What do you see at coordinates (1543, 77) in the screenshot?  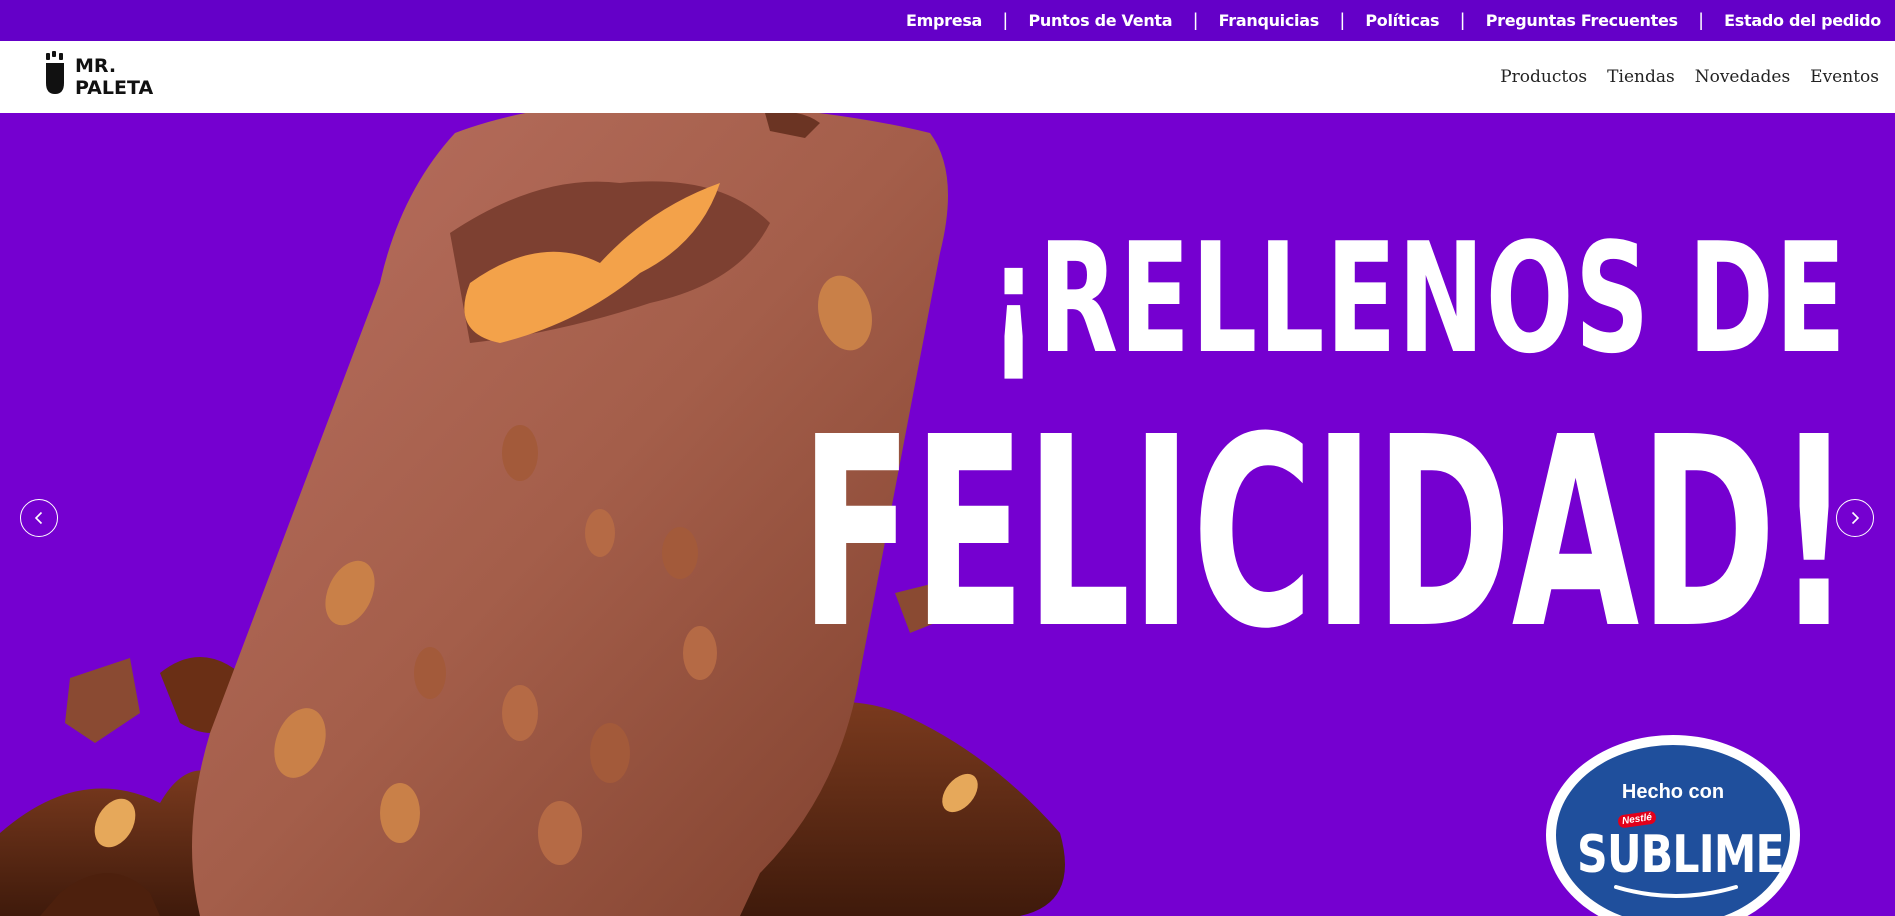 I see `nav-productos: Productos` at bounding box center [1543, 77].